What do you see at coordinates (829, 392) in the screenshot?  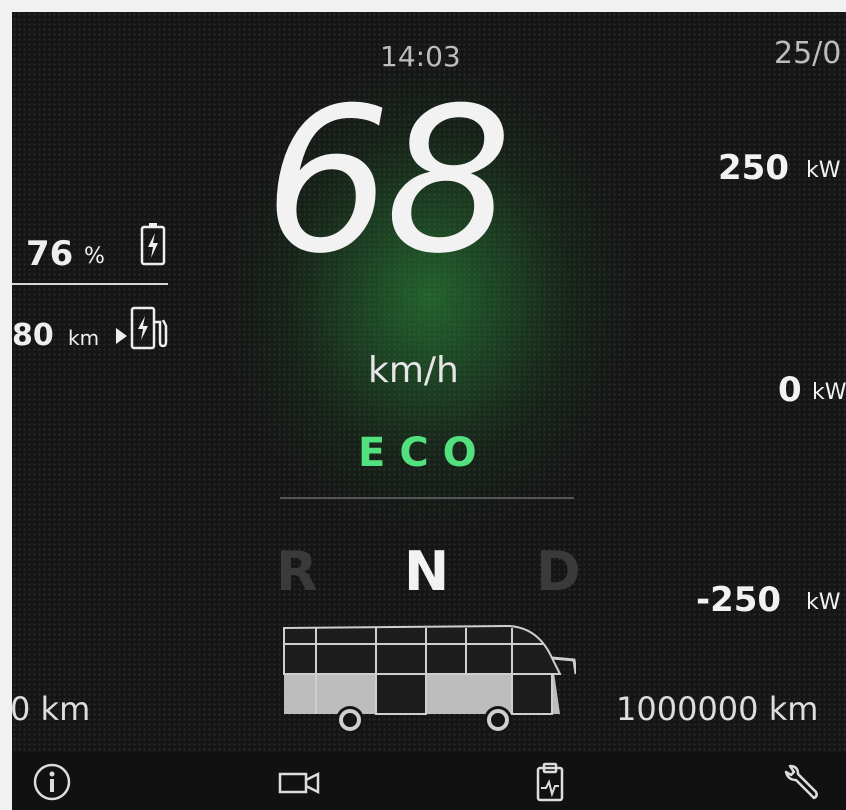 I see `power-zero-unit: kW` at bounding box center [829, 392].